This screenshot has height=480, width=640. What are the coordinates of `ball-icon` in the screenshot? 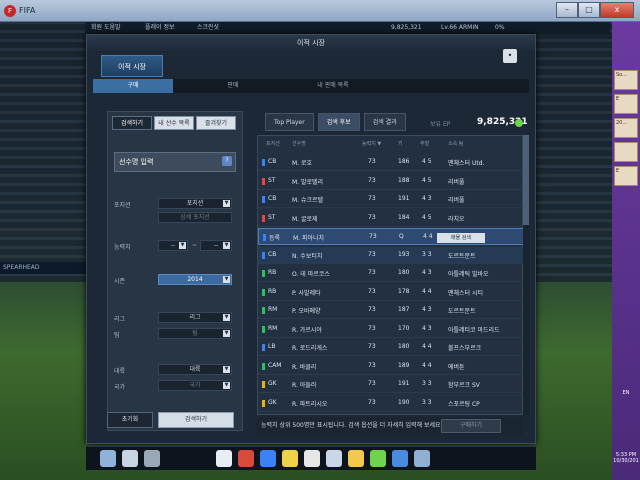 It's located at (246, 458).